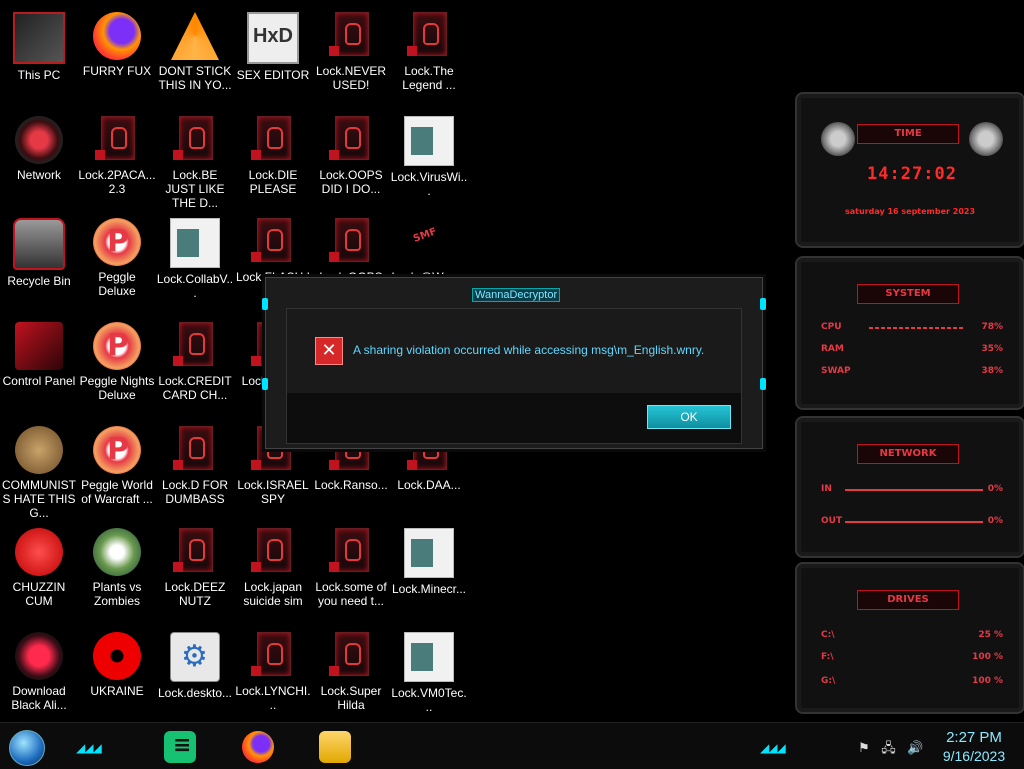 The height and width of the screenshot is (769, 1024). I want to click on desktop-icon: Lock.2PACA... 2.3, so click(117, 160).